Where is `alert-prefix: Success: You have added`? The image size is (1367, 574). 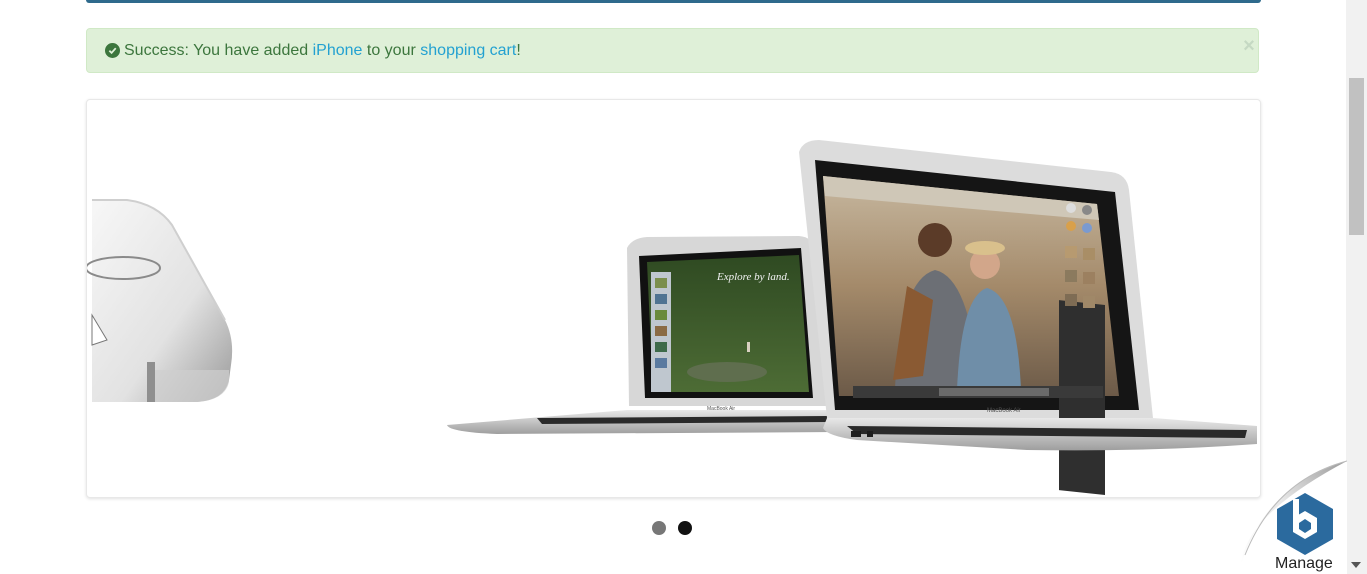
alert-prefix: Success: You have added is located at coordinates (216, 50).